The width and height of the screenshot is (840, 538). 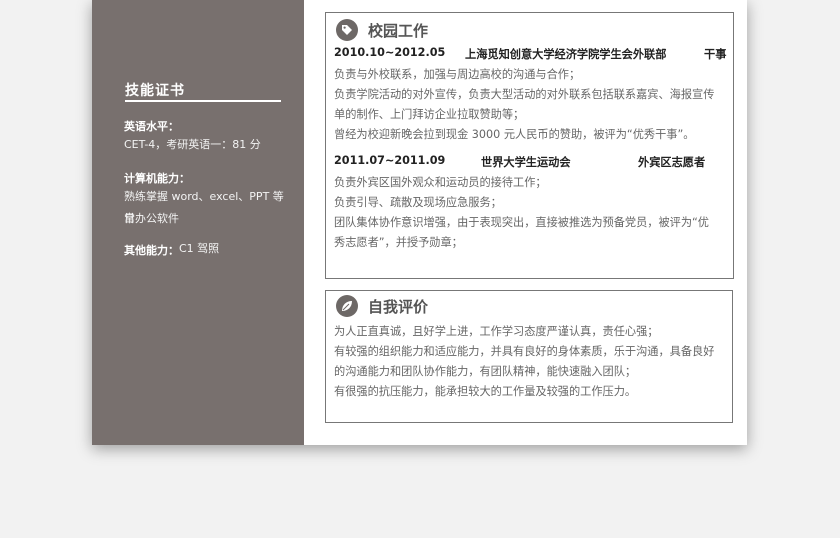 I want to click on entry-role: 外宾区志愿者, so click(x=672, y=162).